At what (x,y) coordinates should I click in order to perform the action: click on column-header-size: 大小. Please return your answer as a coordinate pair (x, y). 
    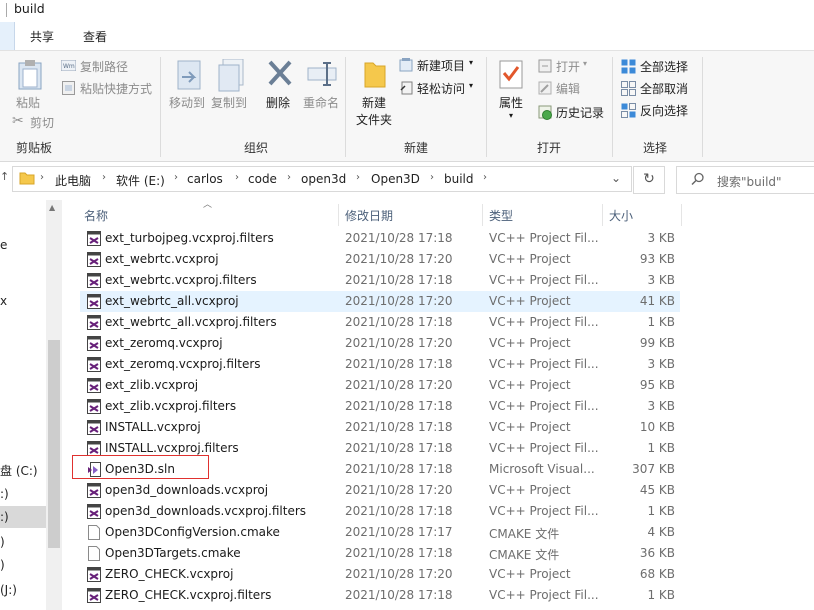
    Looking at the image, I should click on (621, 215).